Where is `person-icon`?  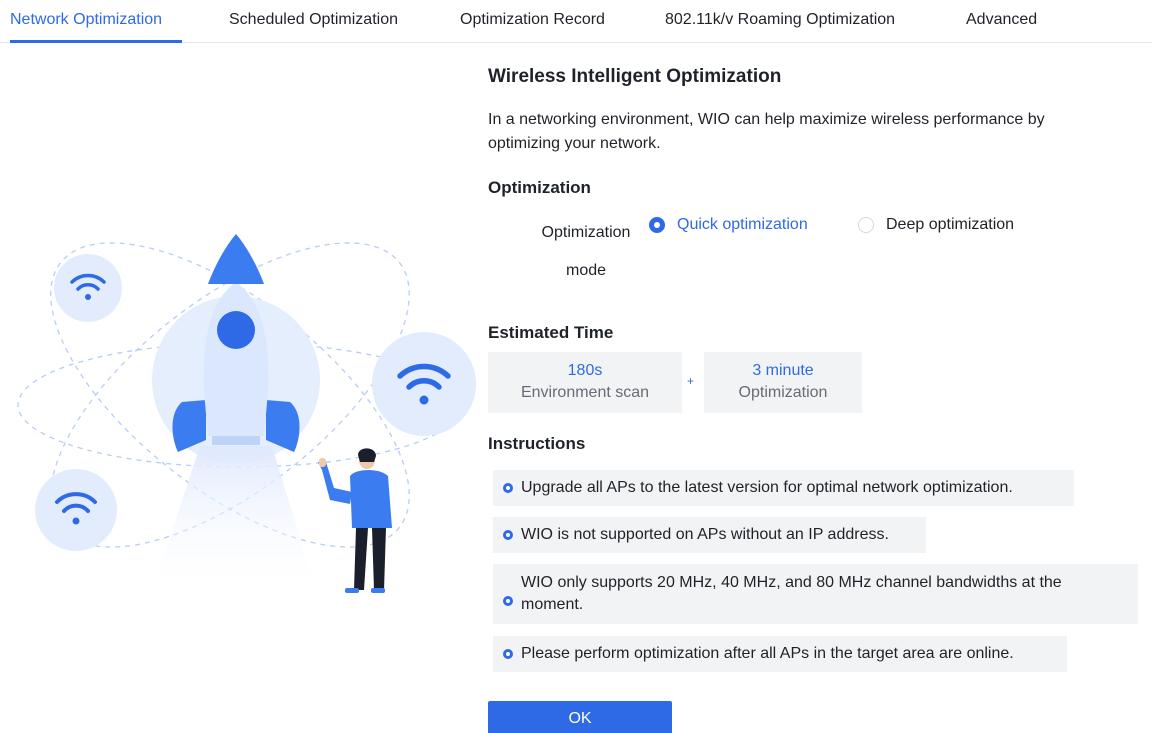 person-icon is located at coordinates (355, 520).